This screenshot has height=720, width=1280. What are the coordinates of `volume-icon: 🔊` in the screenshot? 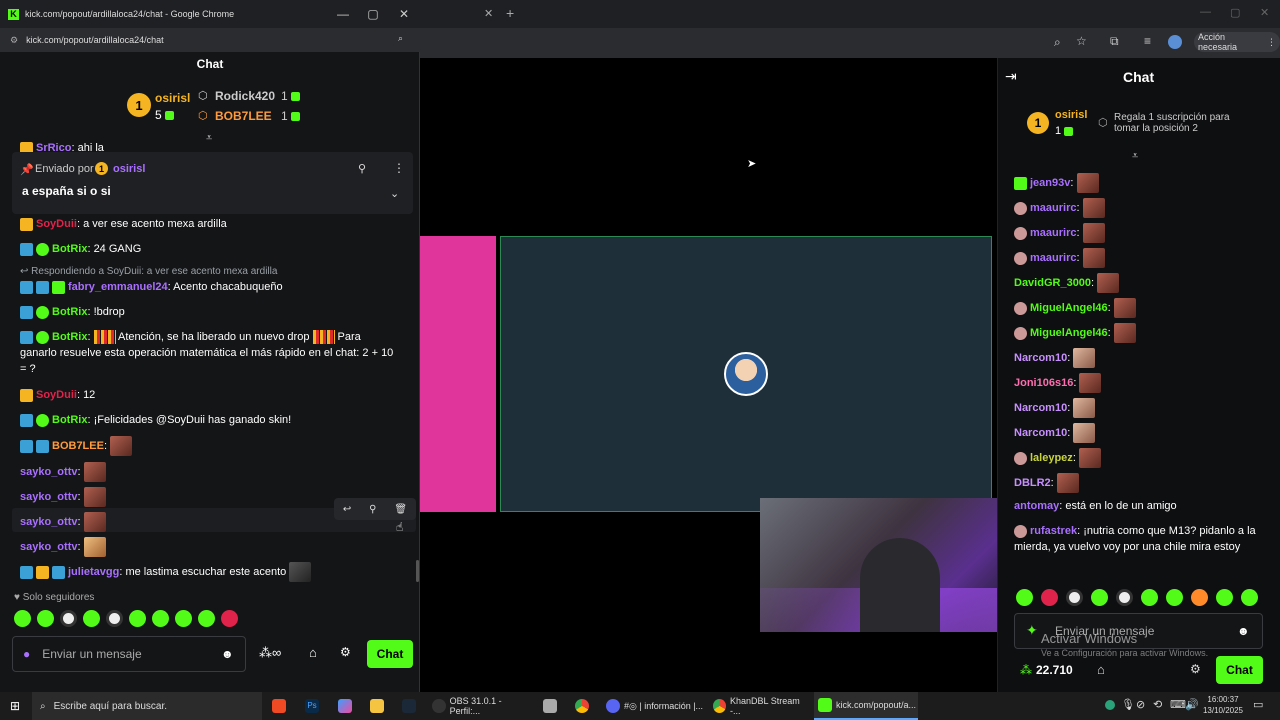 It's located at (1192, 704).